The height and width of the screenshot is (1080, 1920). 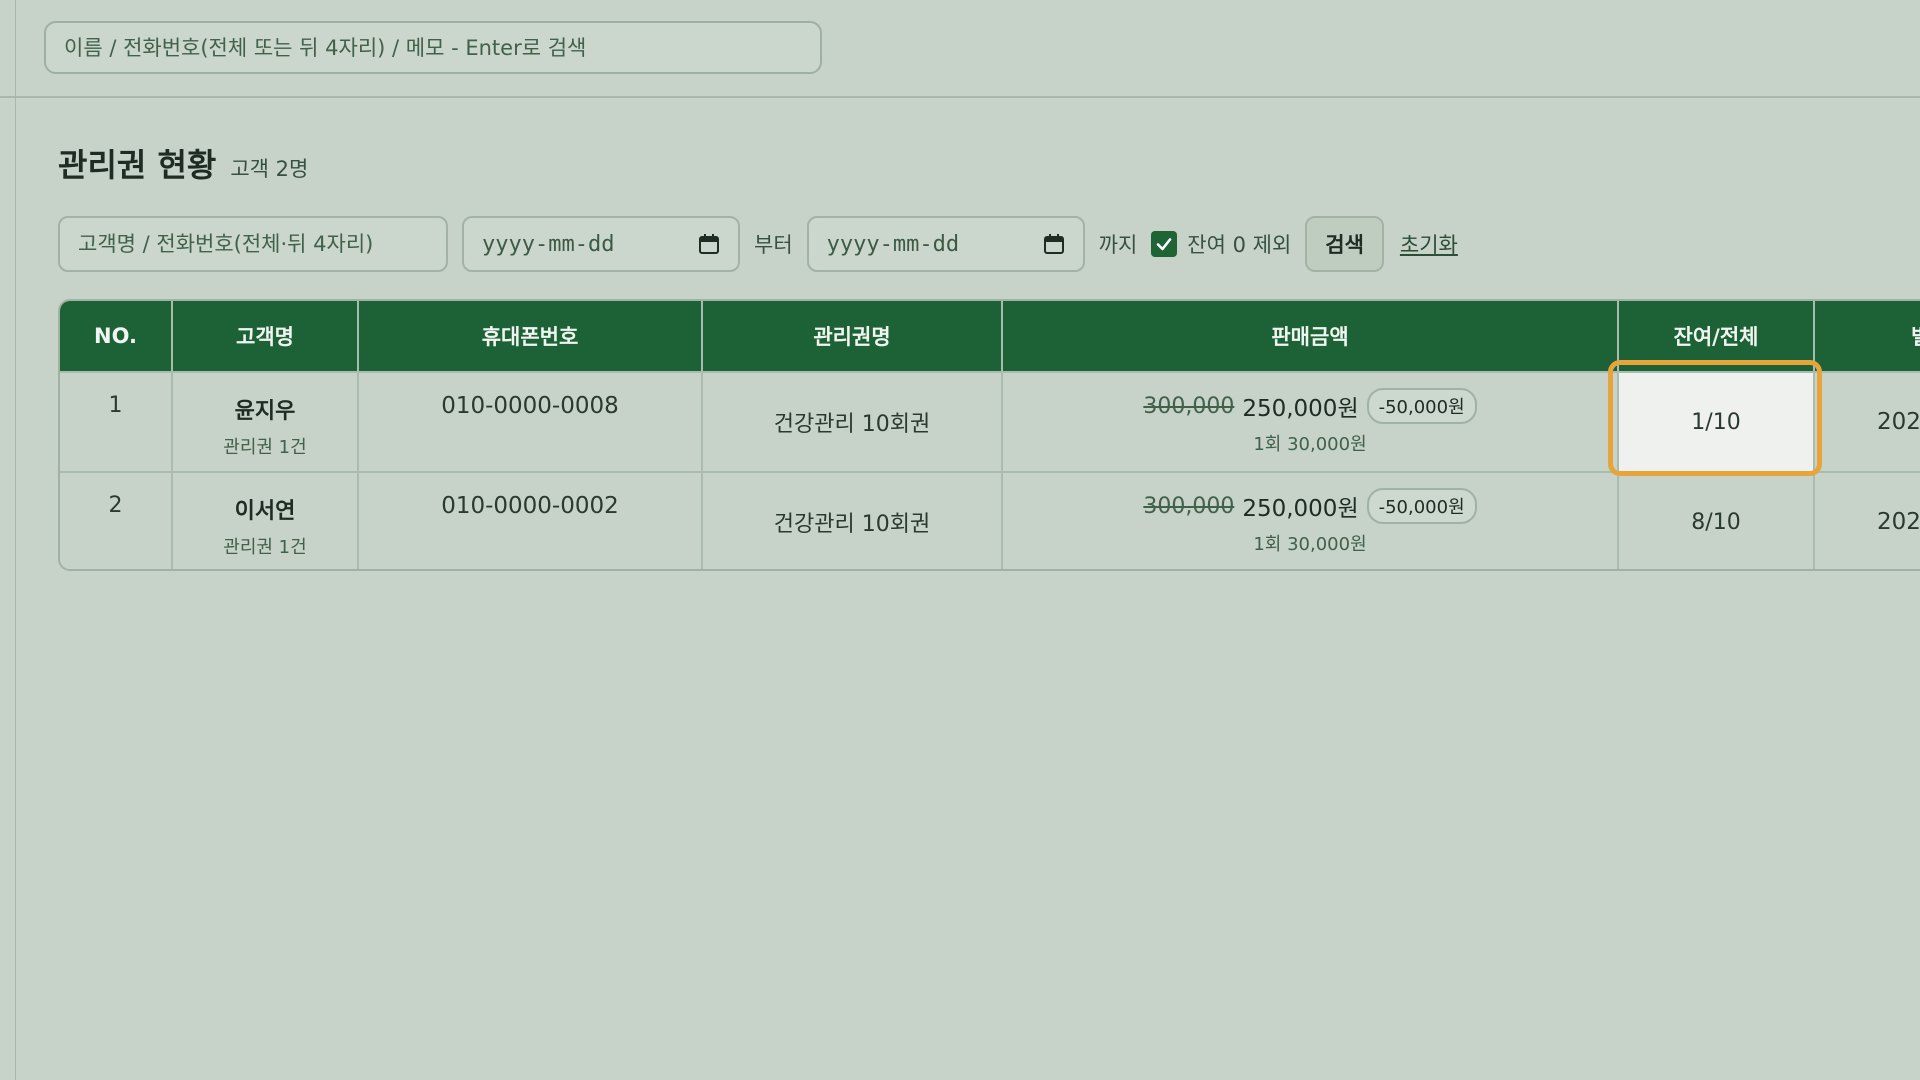 I want to click on header-phone: 휴대폰번호, so click(x=530, y=336).